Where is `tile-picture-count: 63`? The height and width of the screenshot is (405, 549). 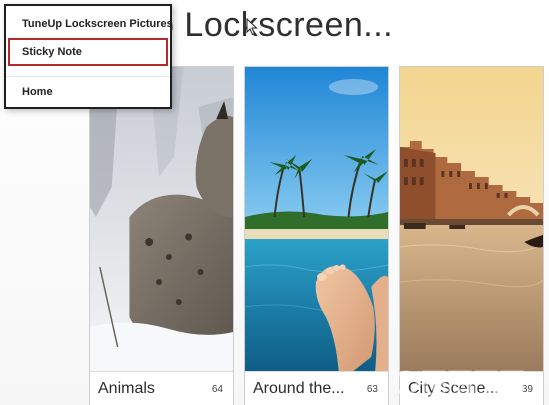
tile-picture-count: 63 is located at coordinates (372, 389).